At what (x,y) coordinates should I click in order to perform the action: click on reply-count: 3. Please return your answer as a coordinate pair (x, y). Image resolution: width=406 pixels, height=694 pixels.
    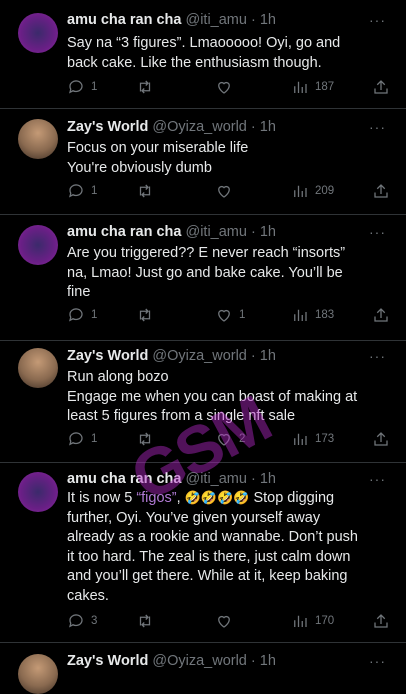
    Looking at the image, I should click on (94, 621).